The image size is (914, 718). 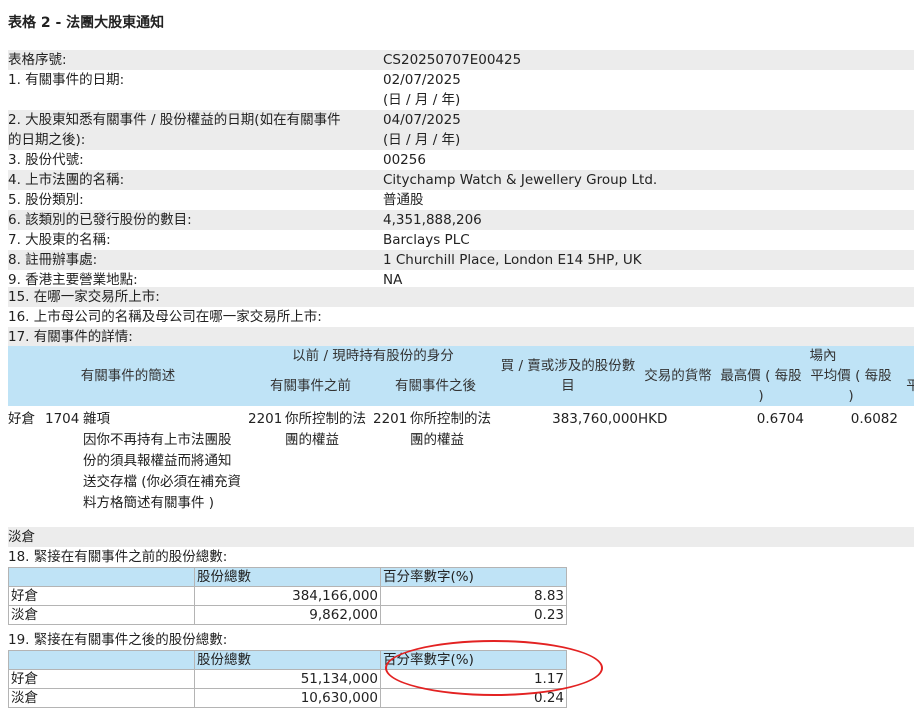 I want to click on field-serial: 表格序號: CS20250707E00425, so click(x=461, y=60).